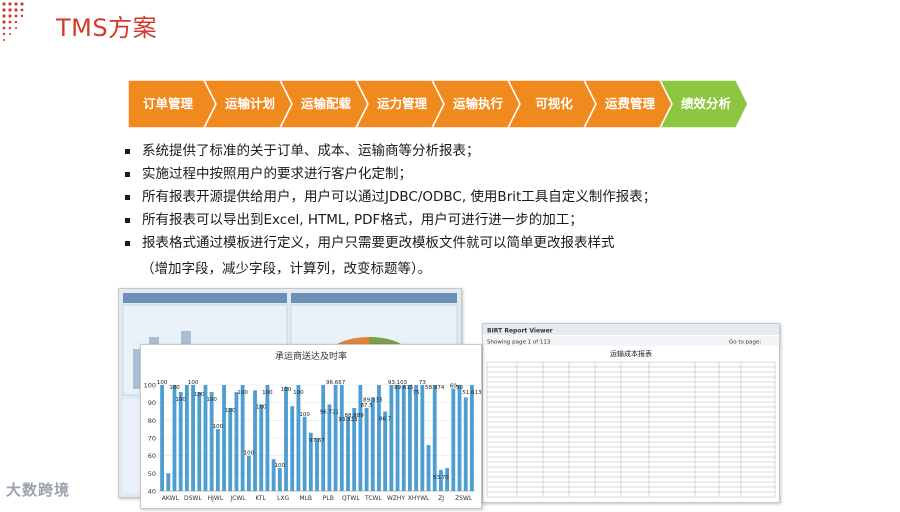 The height and width of the screenshot is (512, 900). I want to click on x-tick-label: DSWL, so click(193, 498).